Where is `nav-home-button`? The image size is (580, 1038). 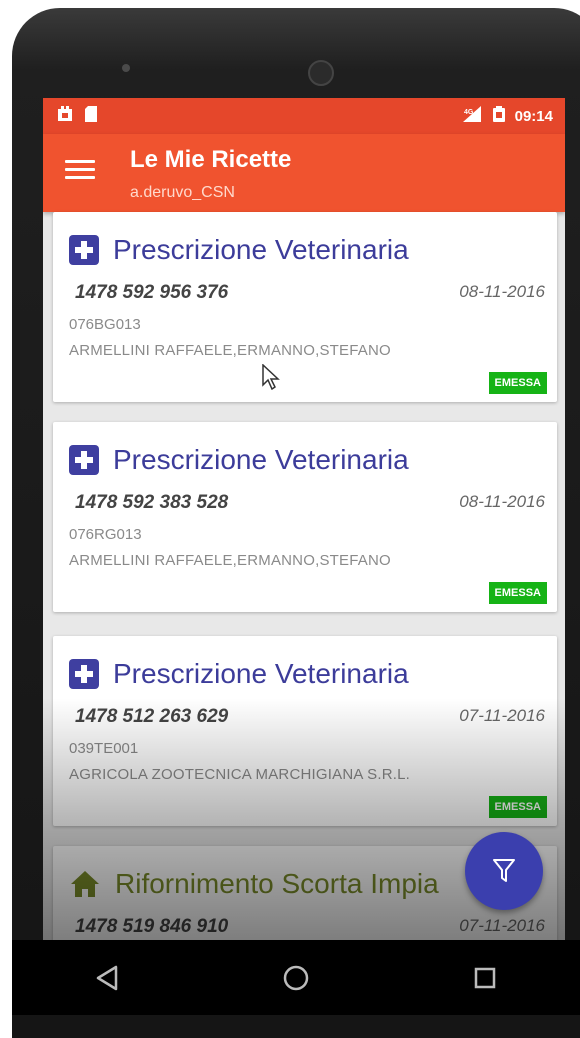 nav-home-button is located at coordinates (296, 978).